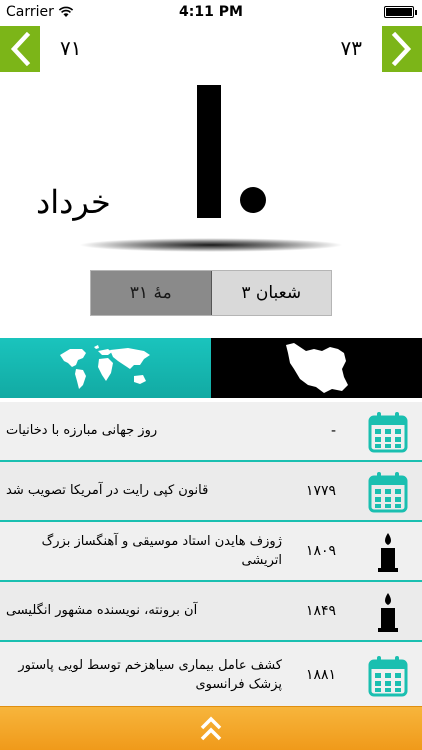 This screenshot has height=750, width=422. Describe the element at coordinates (82, 431) in the screenshot. I see `event-text: روز جهانی مبارزه با دخانیات` at that location.